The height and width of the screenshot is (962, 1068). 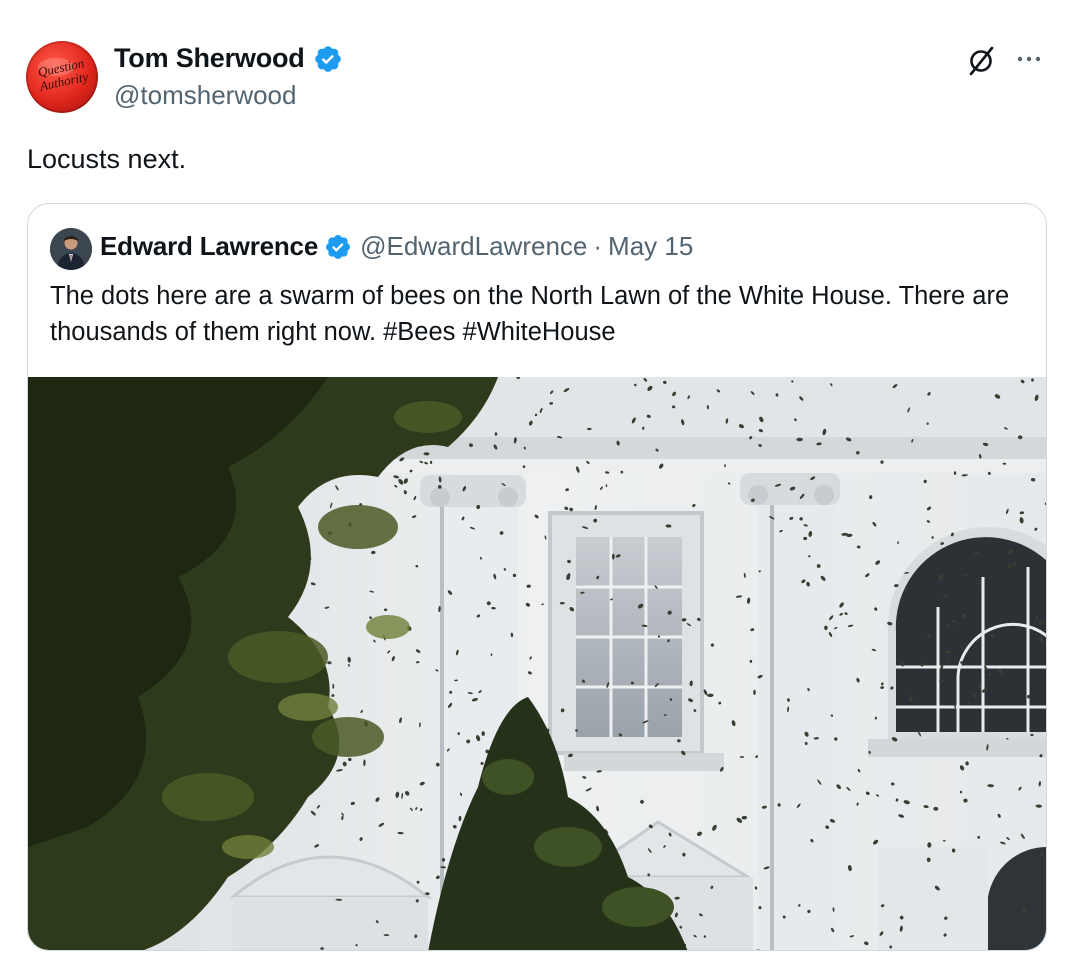 What do you see at coordinates (981, 61) in the screenshot?
I see `grok-icon` at bounding box center [981, 61].